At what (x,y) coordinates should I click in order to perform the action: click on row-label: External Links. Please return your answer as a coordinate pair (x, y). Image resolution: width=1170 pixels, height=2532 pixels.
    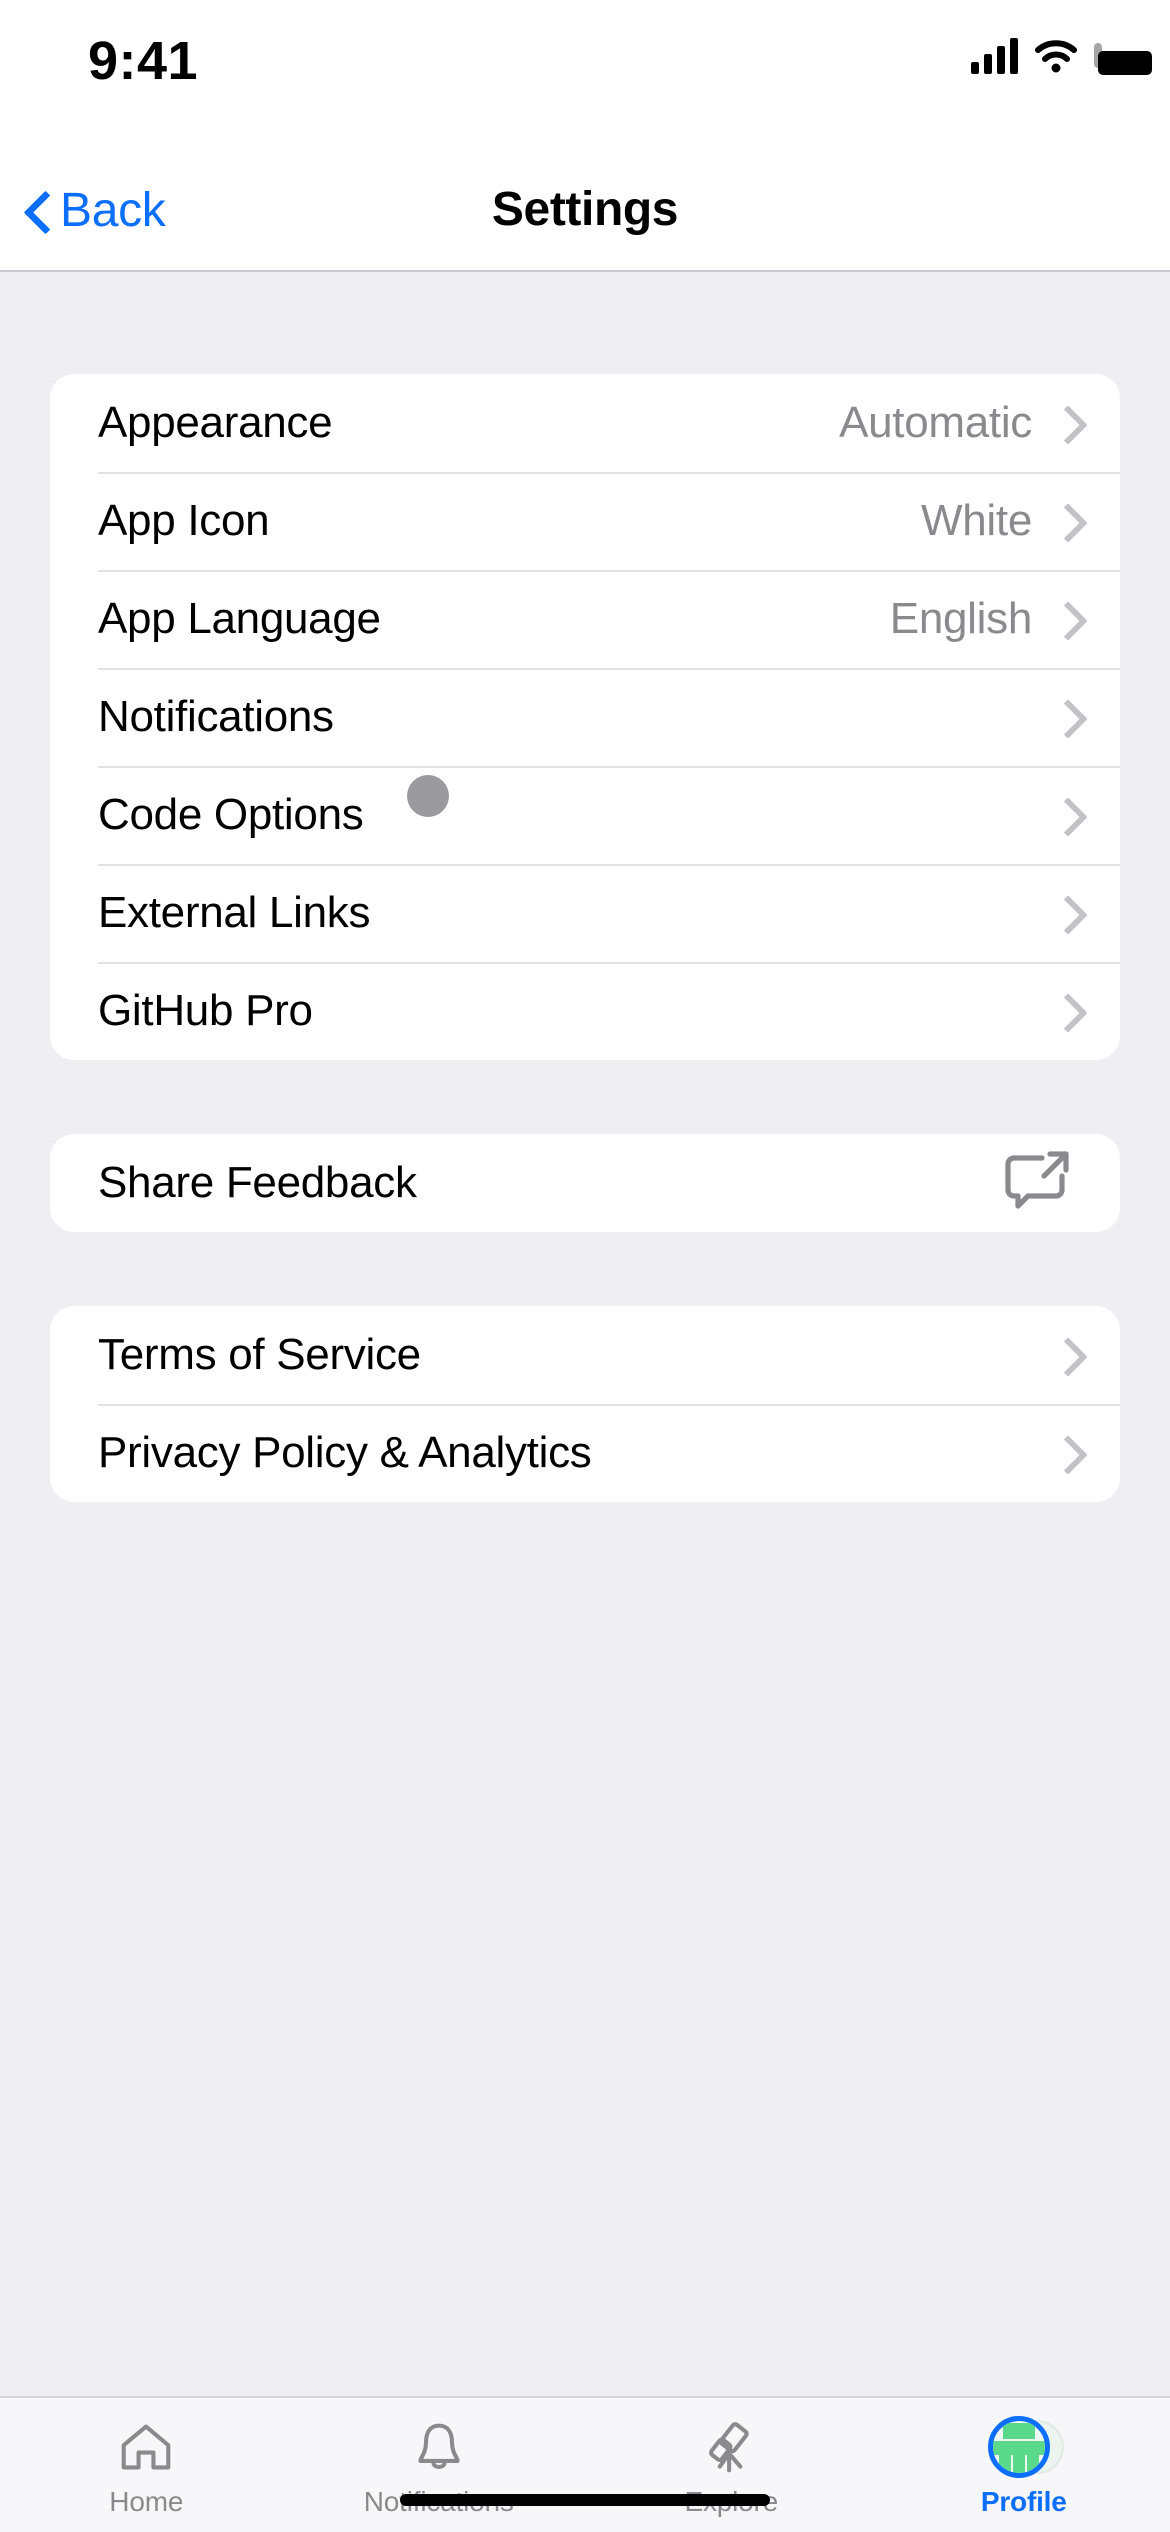
    Looking at the image, I should click on (234, 912).